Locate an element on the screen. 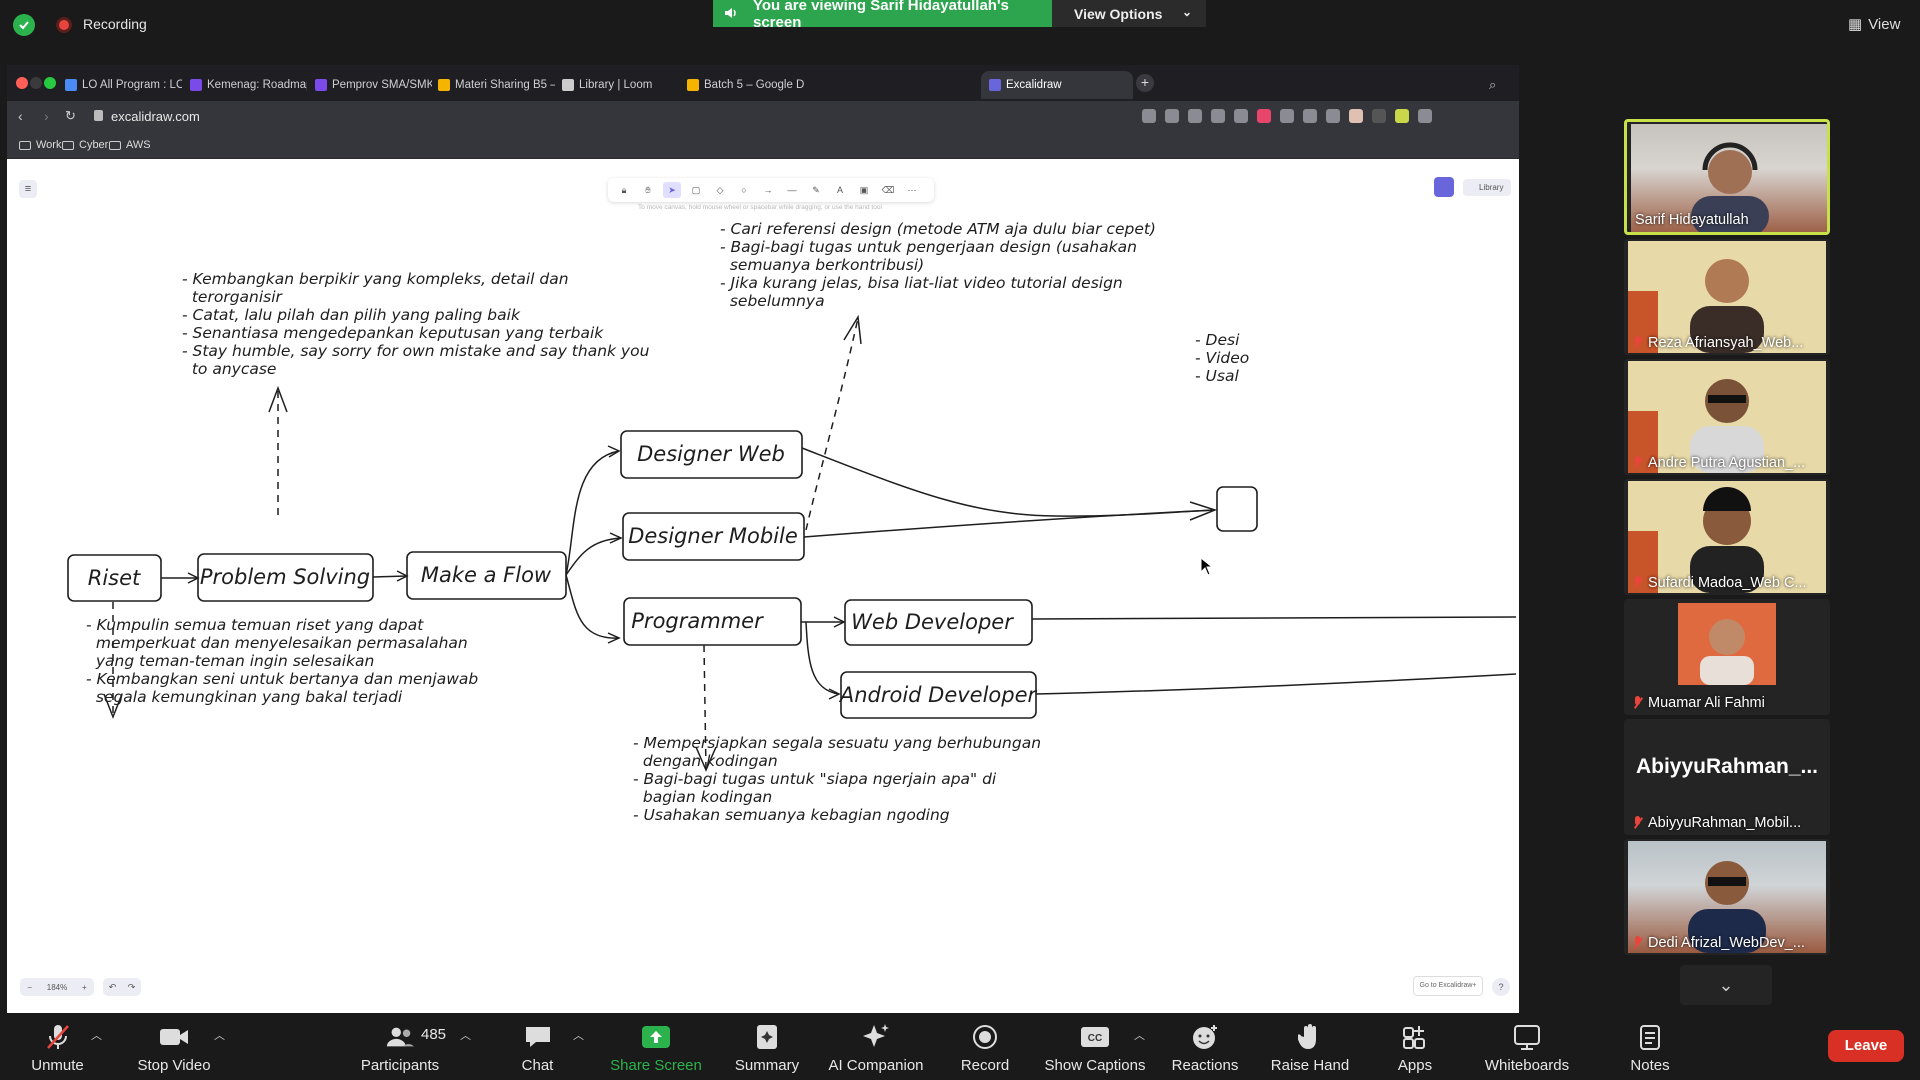 This screenshot has height=1080, width=1920. arrowhead is located at coordinates (834, 694).